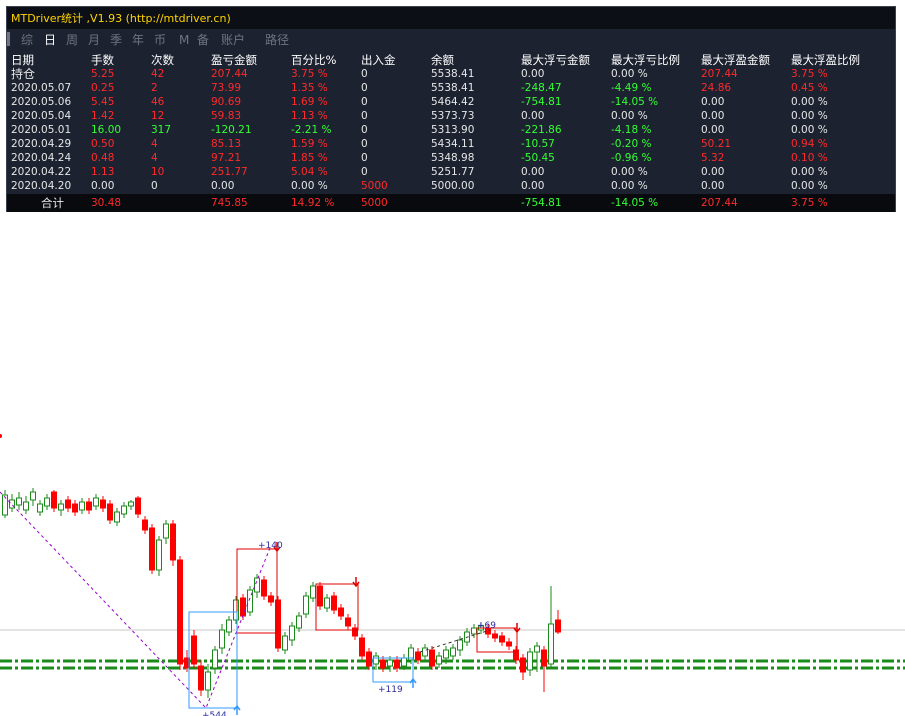  Describe the element at coordinates (277, 40) in the screenshot. I see `tab-10: 路径` at that location.